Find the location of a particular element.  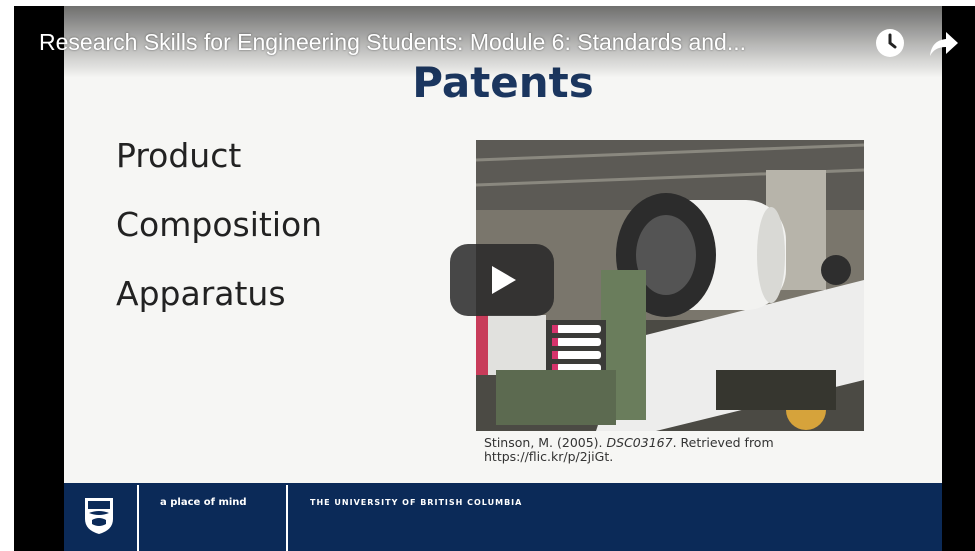

share-arrow-icon is located at coordinates (944, 44).